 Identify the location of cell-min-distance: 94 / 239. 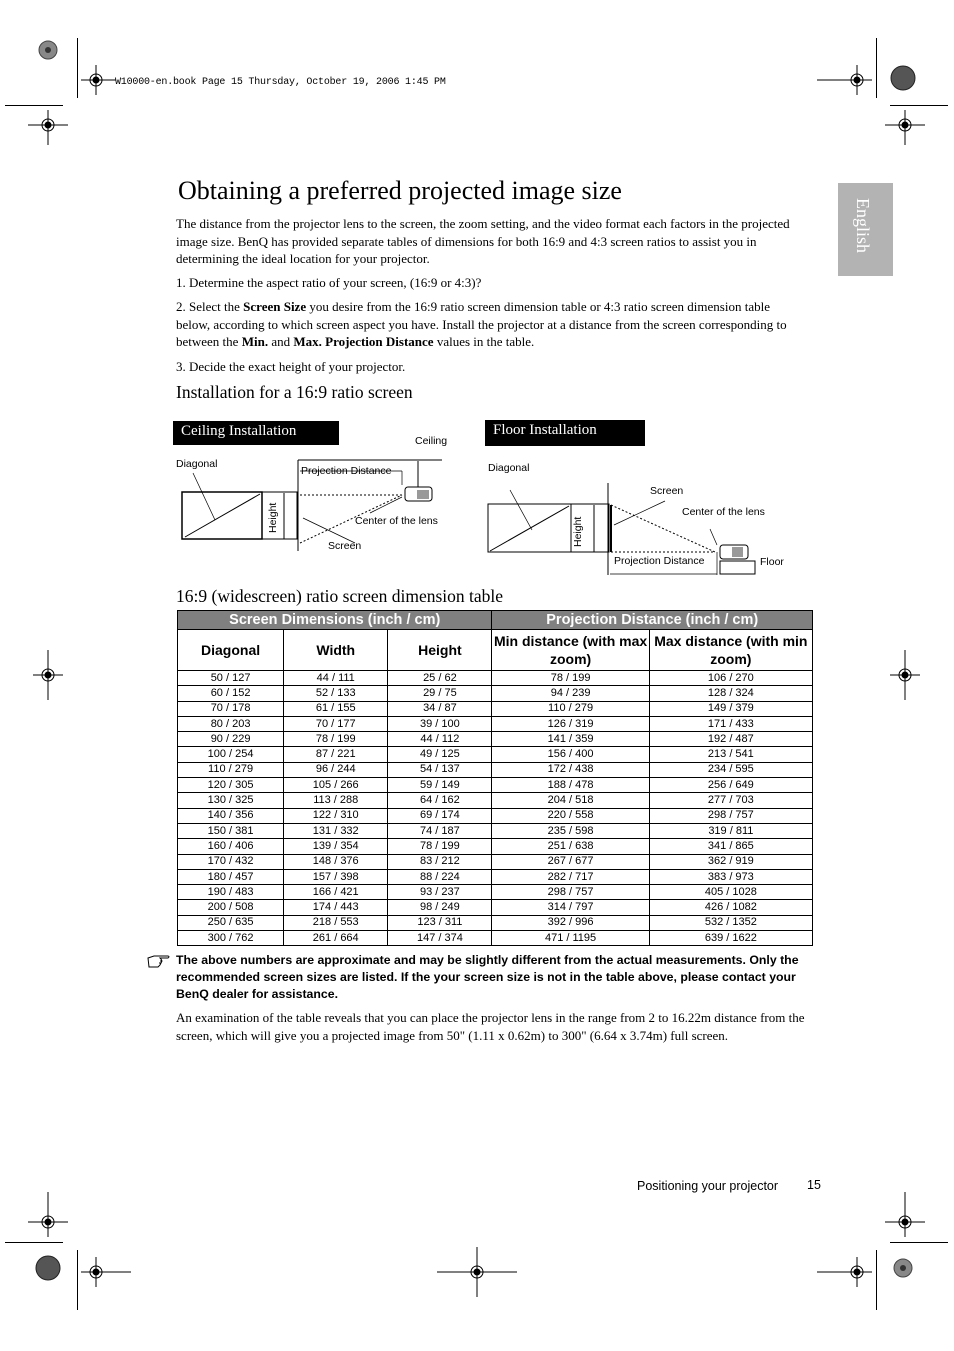
(570, 693).